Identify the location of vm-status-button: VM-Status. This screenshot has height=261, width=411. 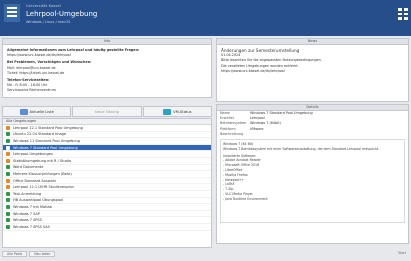
(177, 111).